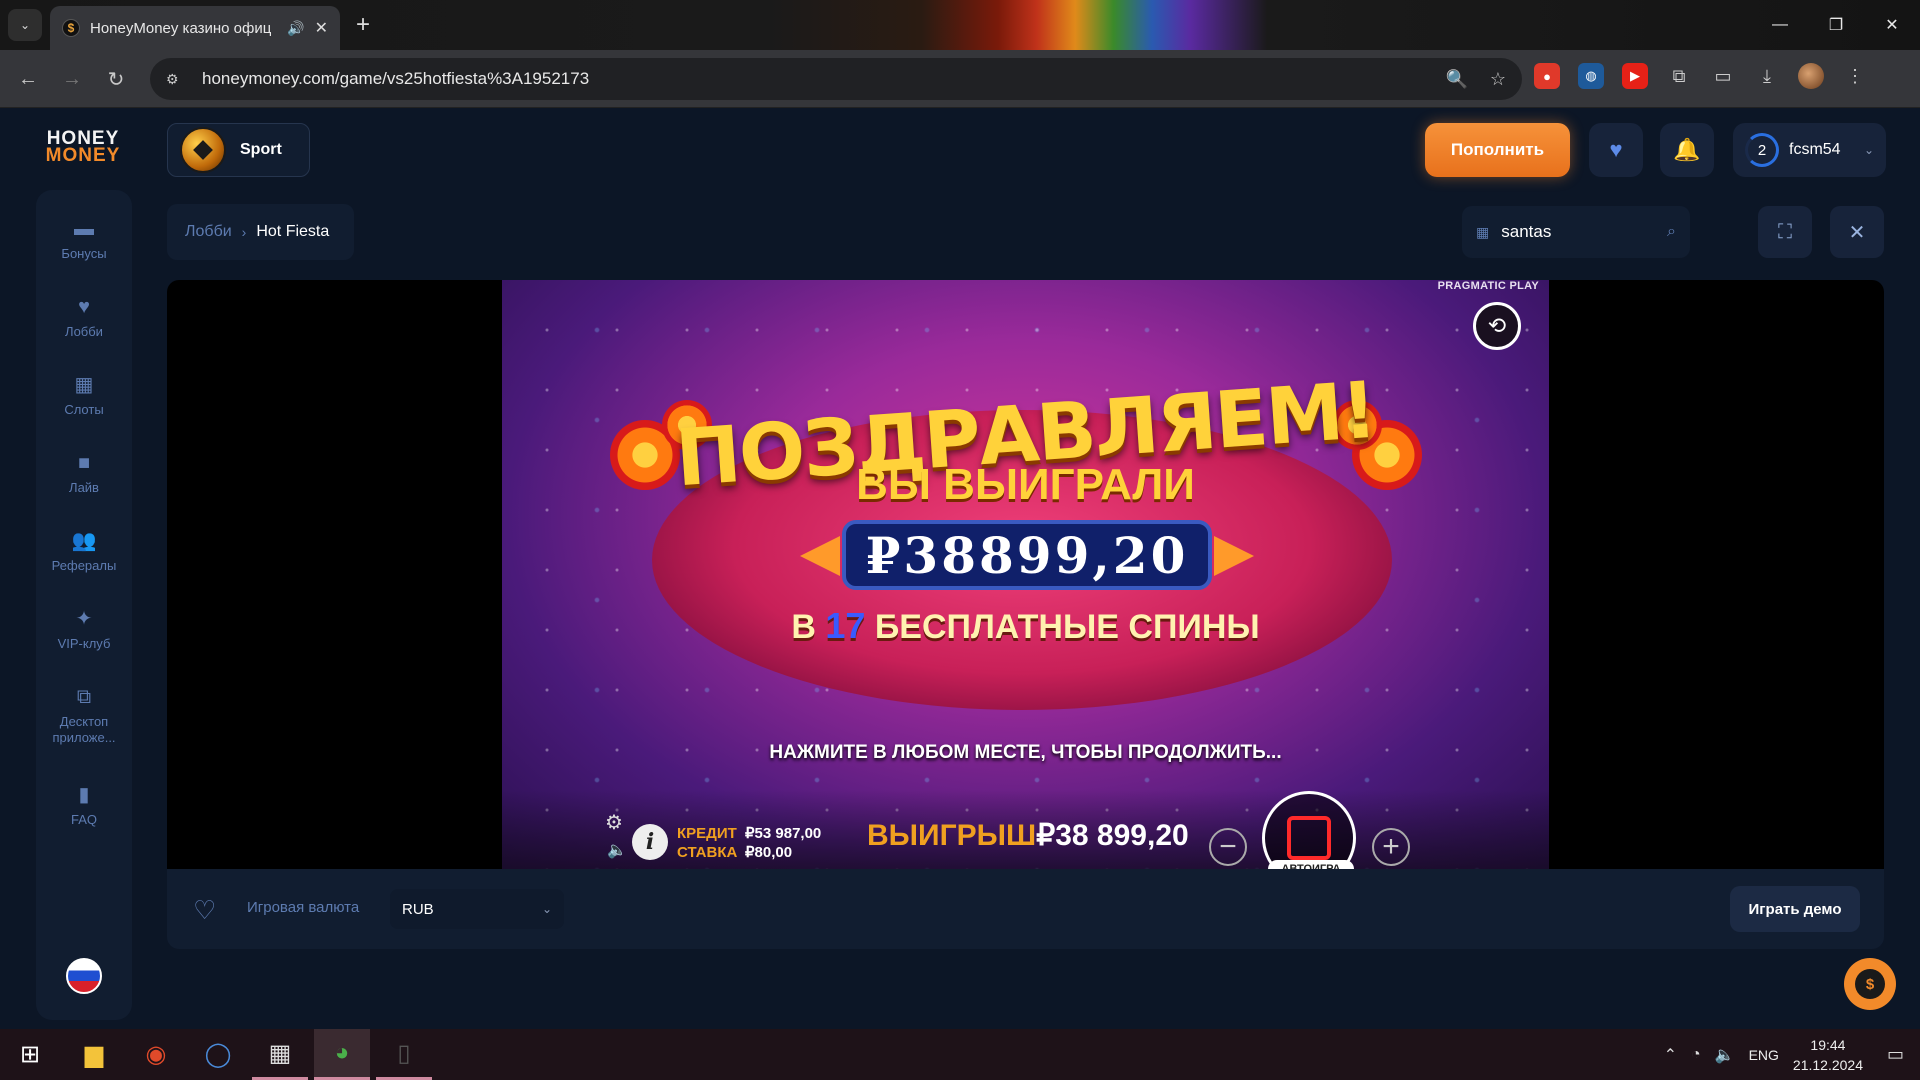 The width and height of the screenshot is (1920, 1080). I want to click on profile-avatar, so click(1811, 76).